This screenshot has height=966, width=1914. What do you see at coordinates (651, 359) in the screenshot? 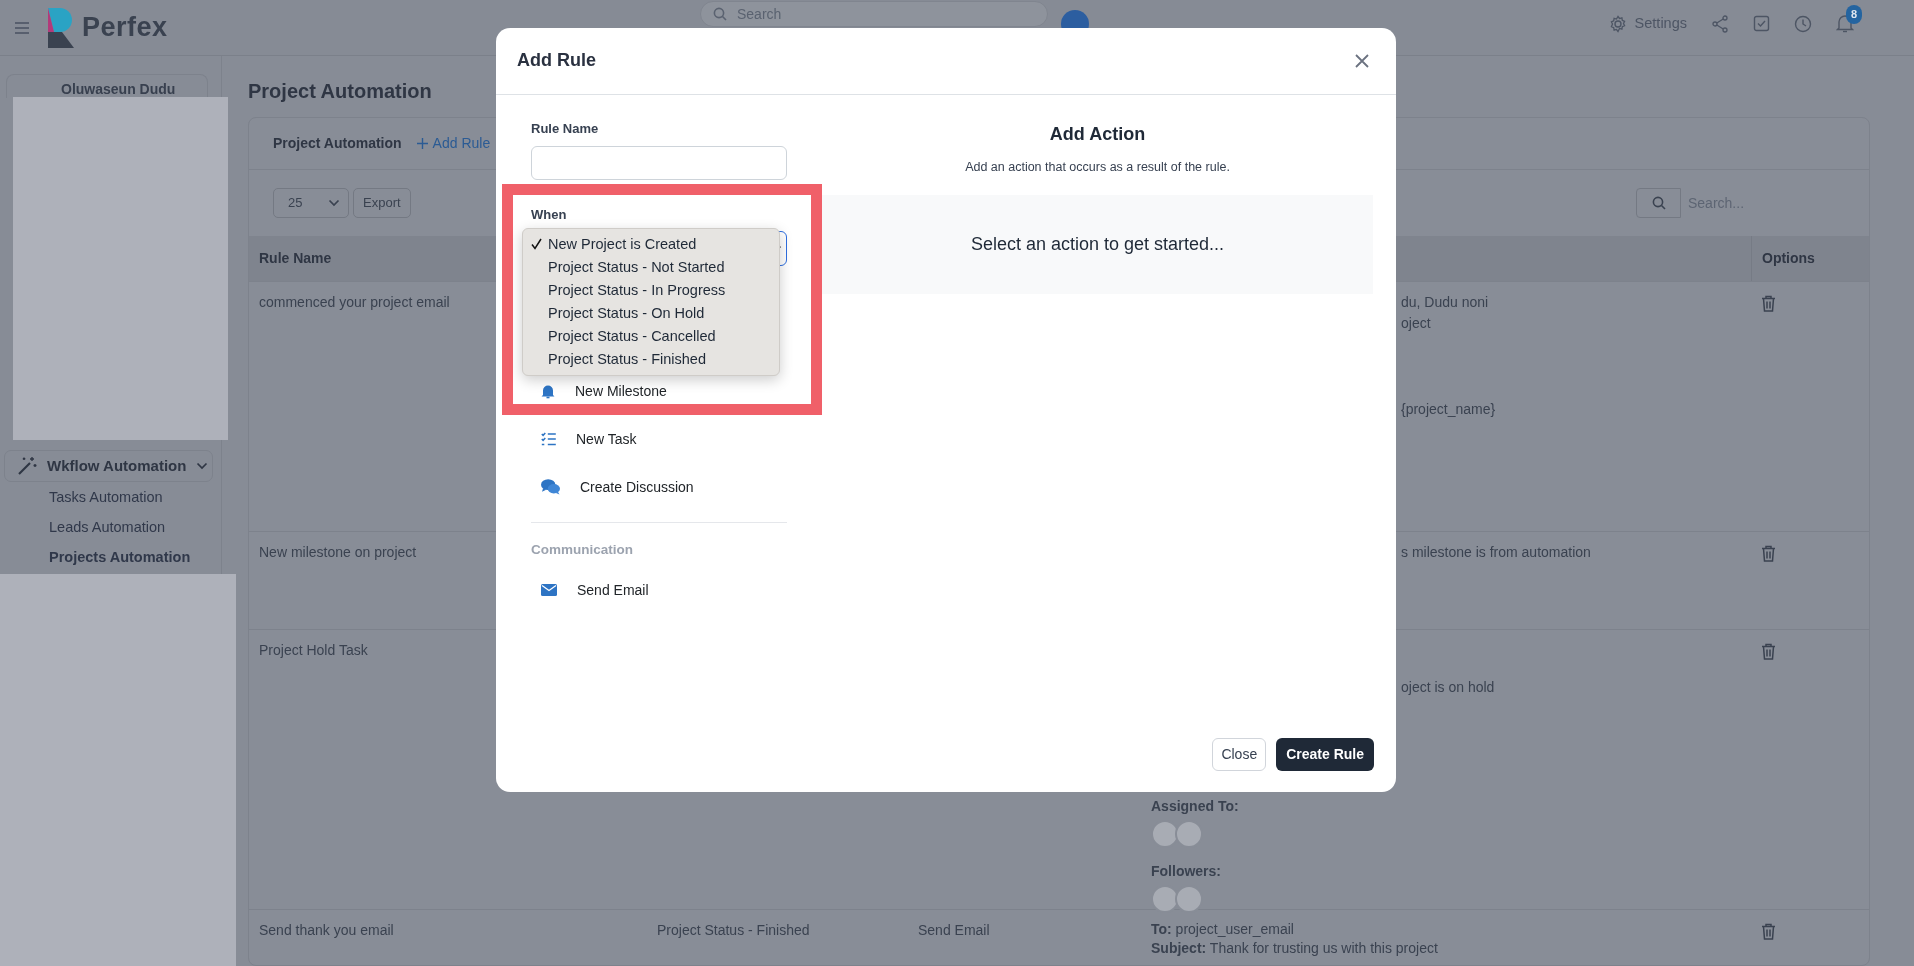
I see `dropdown-option: Project Status - Finished` at bounding box center [651, 359].